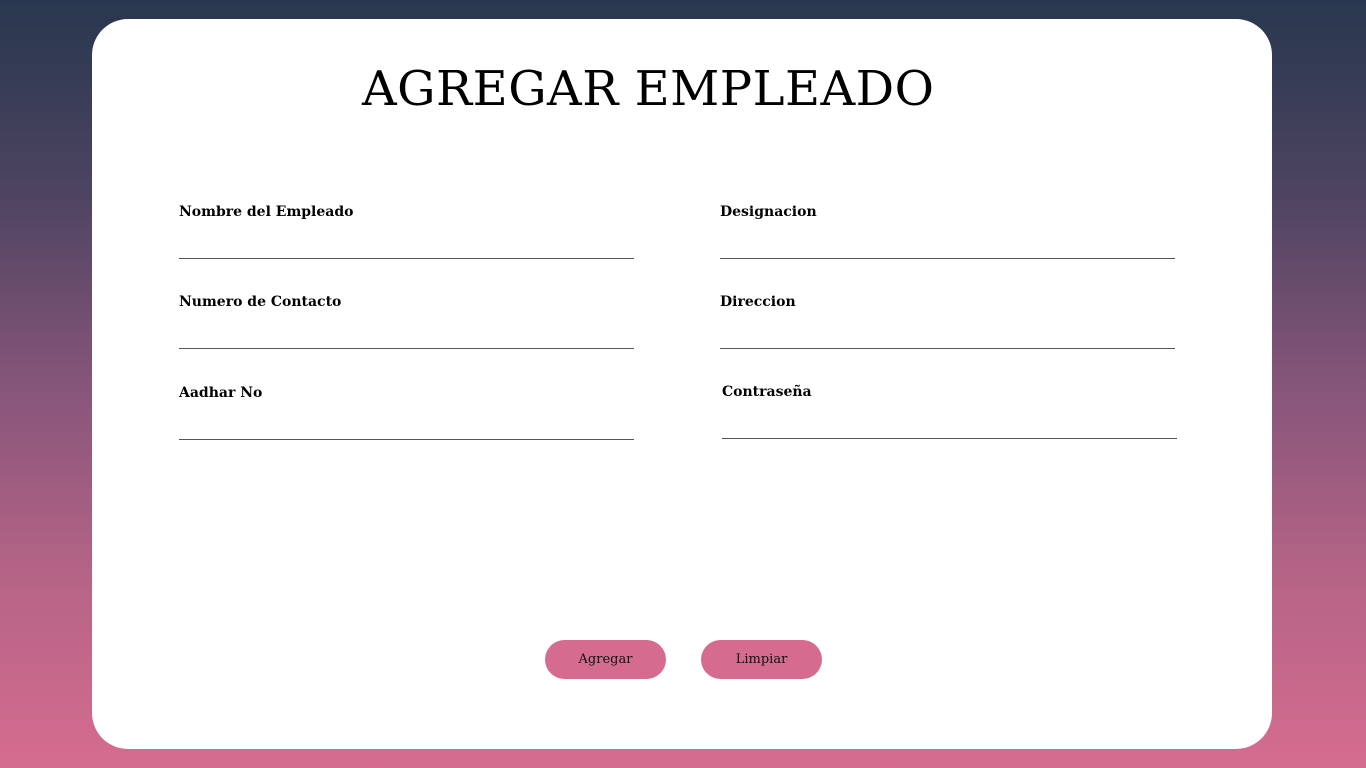 The width and height of the screenshot is (1366, 768). What do you see at coordinates (406, 412) in the screenshot?
I see `field-aadhar-no: Aadhar No` at bounding box center [406, 412].